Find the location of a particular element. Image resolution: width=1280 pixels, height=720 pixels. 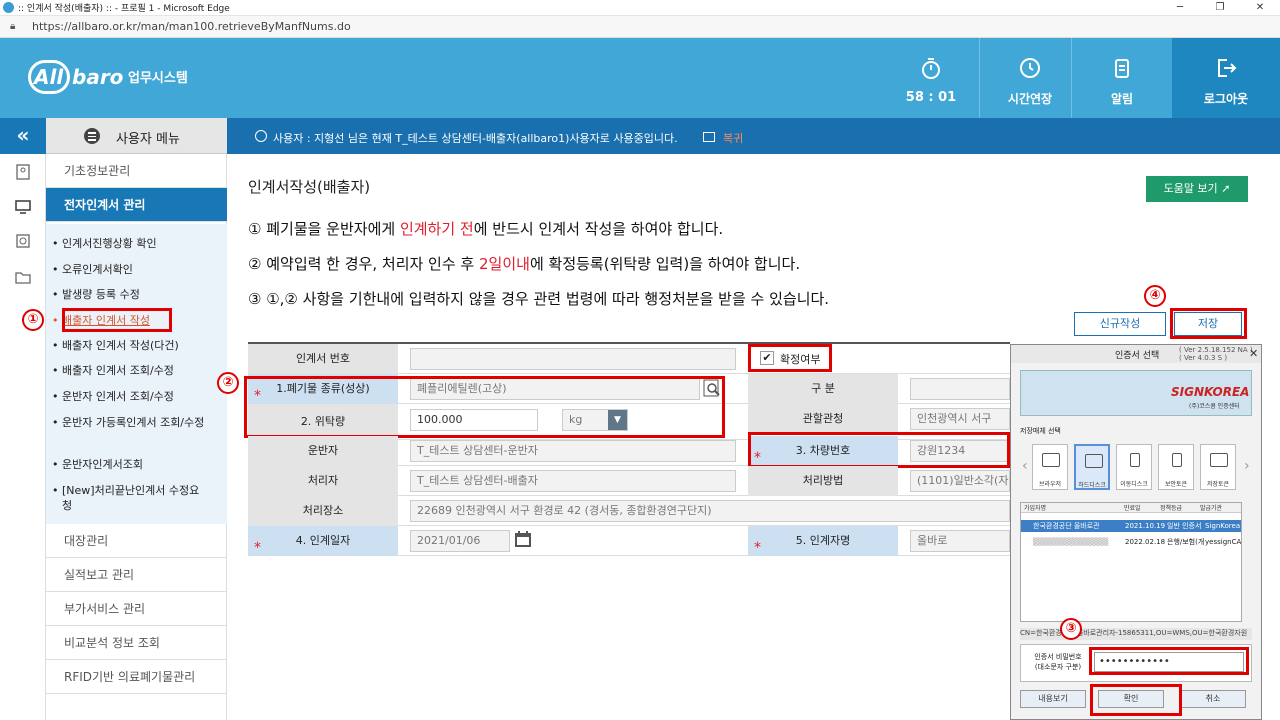

submenu-item: 인계서진행상황 확인 is located at coordinates (132, 243).